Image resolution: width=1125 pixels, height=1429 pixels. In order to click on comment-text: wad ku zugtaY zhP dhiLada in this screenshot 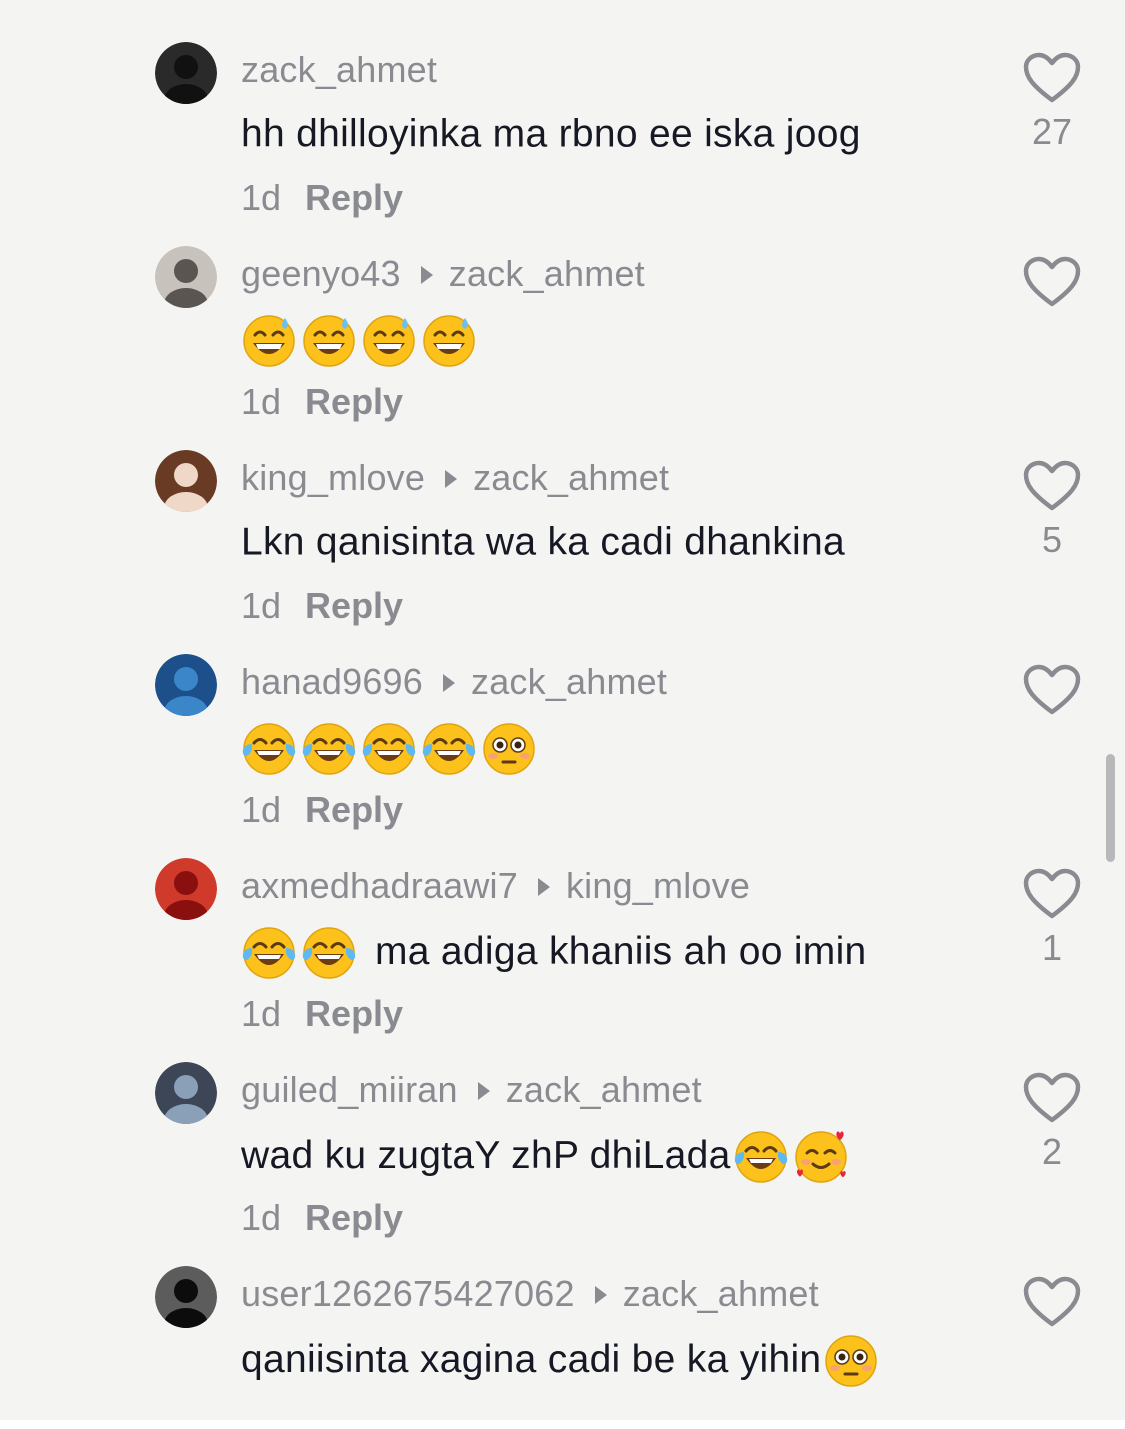, I will do `click(547, 1156)`.